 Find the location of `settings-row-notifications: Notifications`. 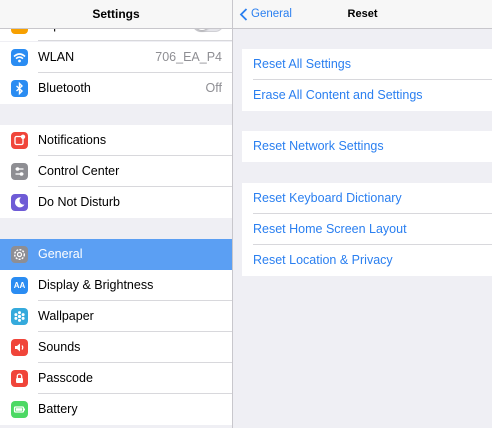

settings-row-notifications: Notifications is located at coordinates (116, 140).